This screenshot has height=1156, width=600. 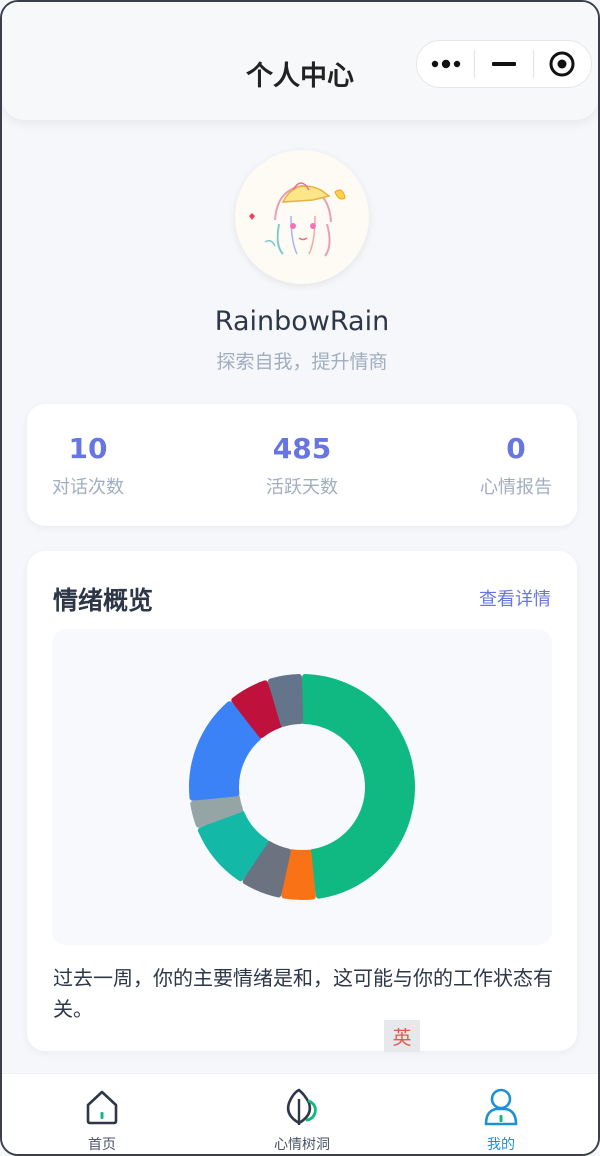 I want to click on home-icon, so click(x=102, y=1107).